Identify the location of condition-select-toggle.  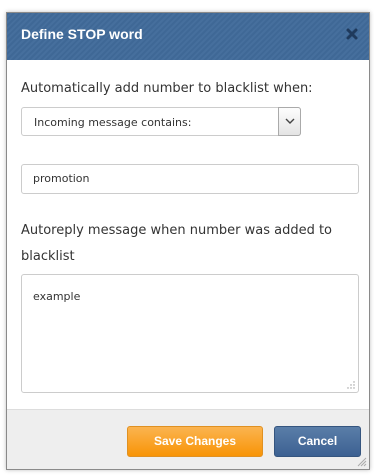
(289, 121).